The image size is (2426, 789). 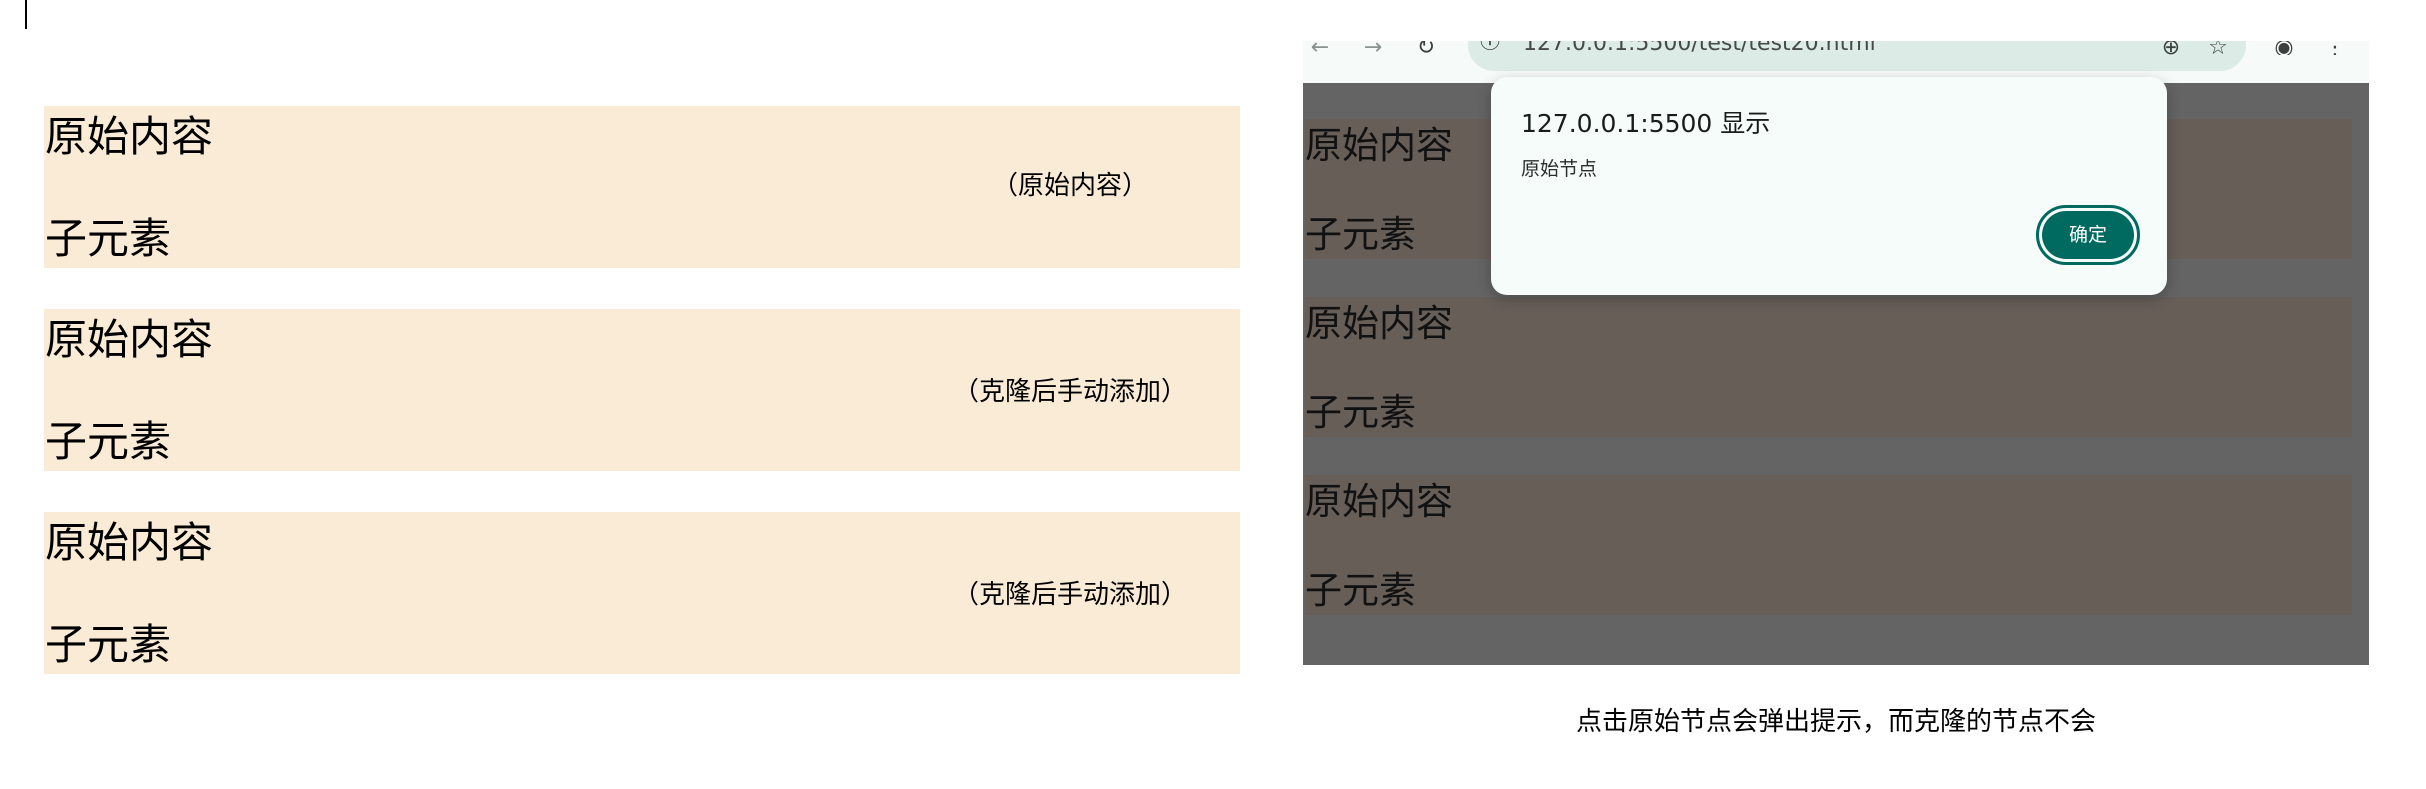 I want to click on zoom-icon: ⊕, so click(x=2171, y=48).